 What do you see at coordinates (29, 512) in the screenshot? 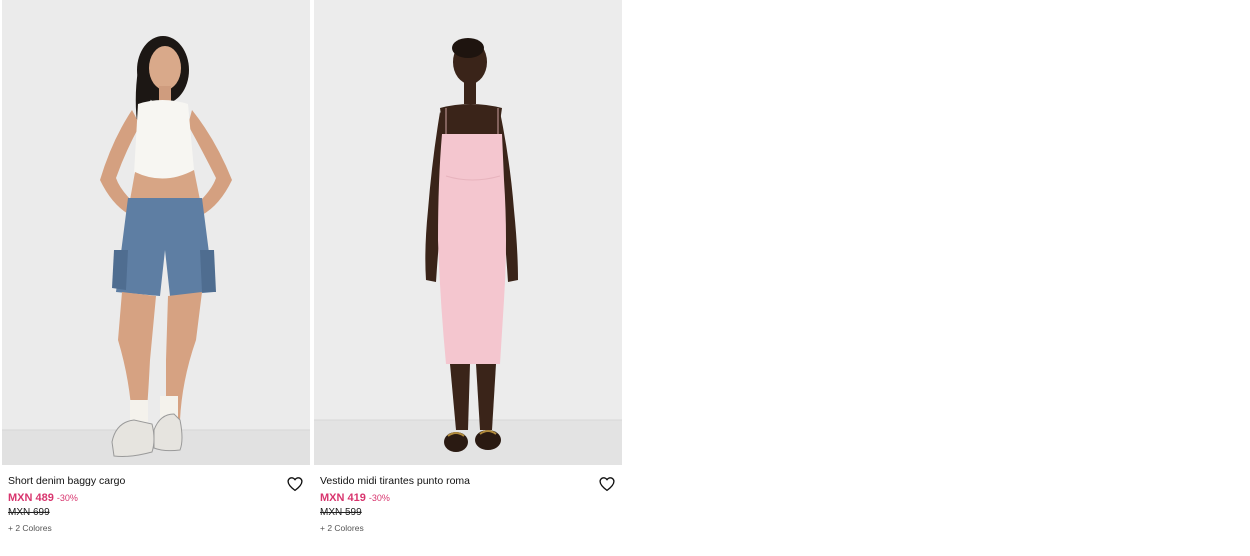
I see `original-price: MXN 699` at bounding box center [29, 512].